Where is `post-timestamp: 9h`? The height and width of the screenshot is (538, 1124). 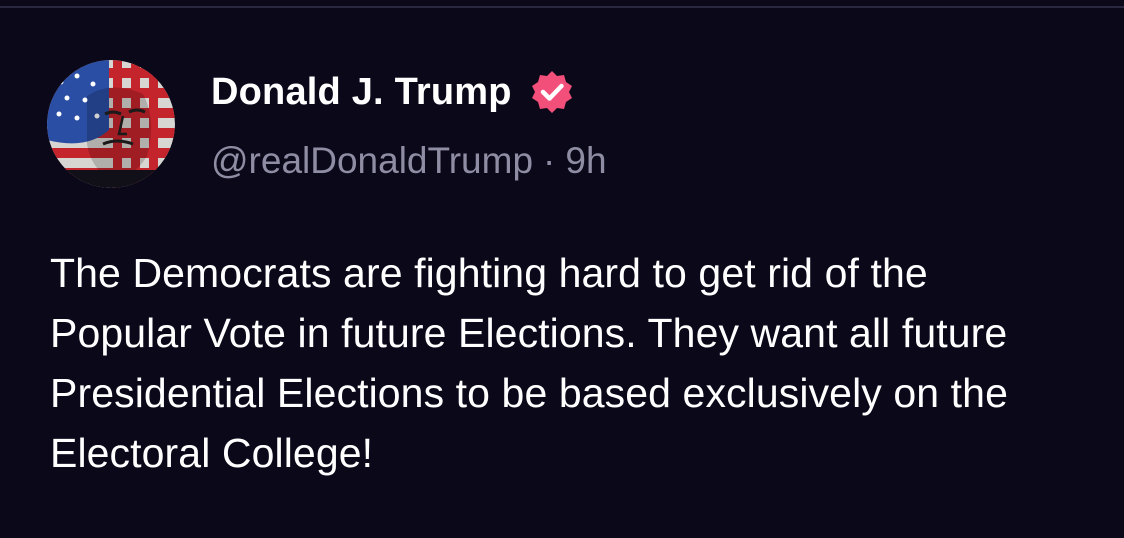
post-timestamp: 9h is located at coordinates (585, 161).